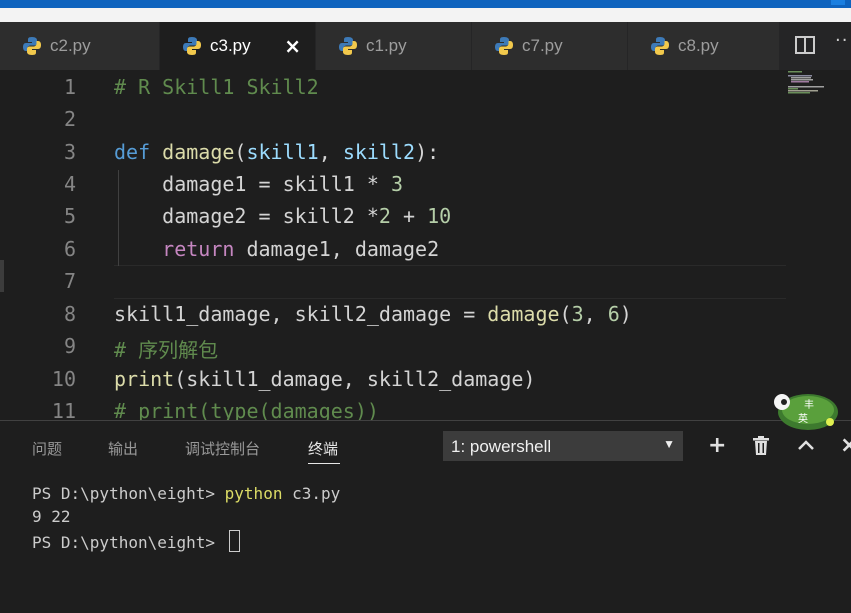 Image resolution: width=851 pixels, height=613 pixels. I want to click on tab-c8-py: c8.py, so click(704, 46).